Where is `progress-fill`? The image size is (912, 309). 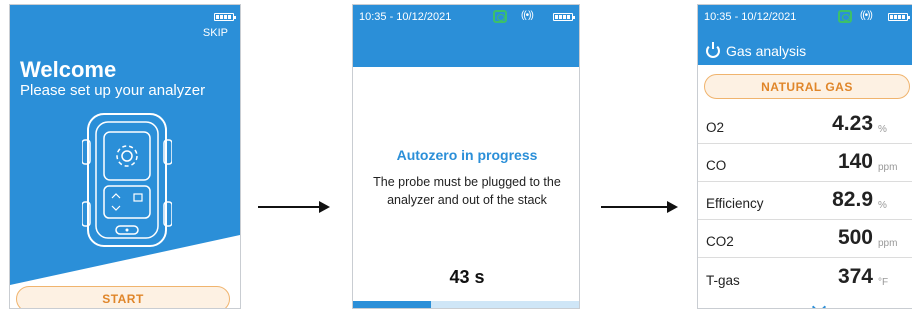 progress-fill is located at coordinates (392, 304).